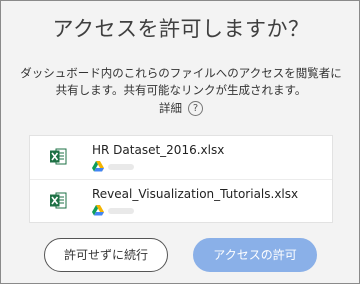 The width and height of the screenshot is (360, 284). I want to click on file-name: HR Dataset_2016.xlsx, so click(158, 150).